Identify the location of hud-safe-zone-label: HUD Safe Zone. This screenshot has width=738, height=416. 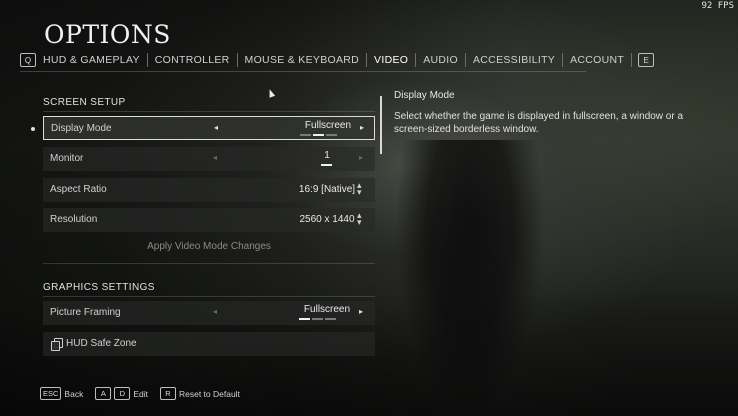
(101, 343).